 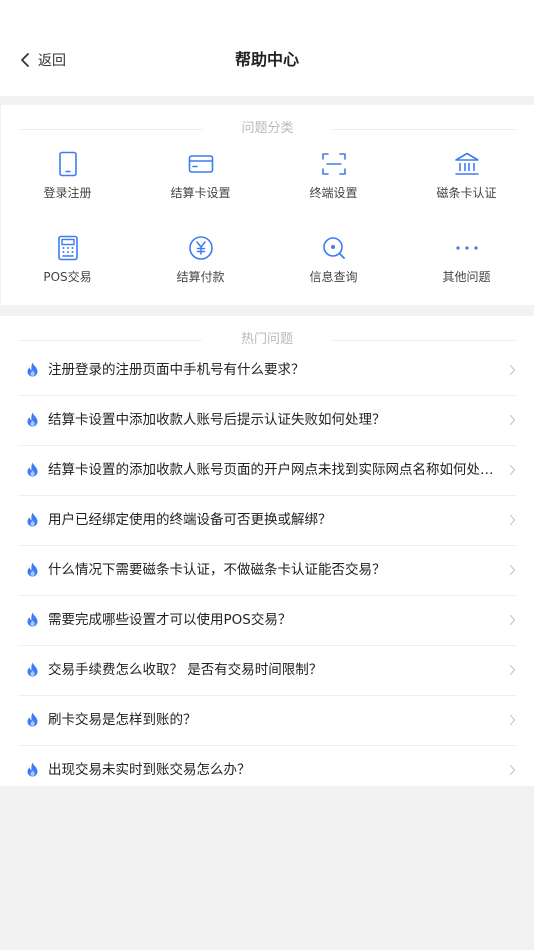 I want to click on hot-question-row: 结算卡设置的添加收款人账号页面的开户网点未找到实际网点名称如何处理？, so click(x=267, y=471).